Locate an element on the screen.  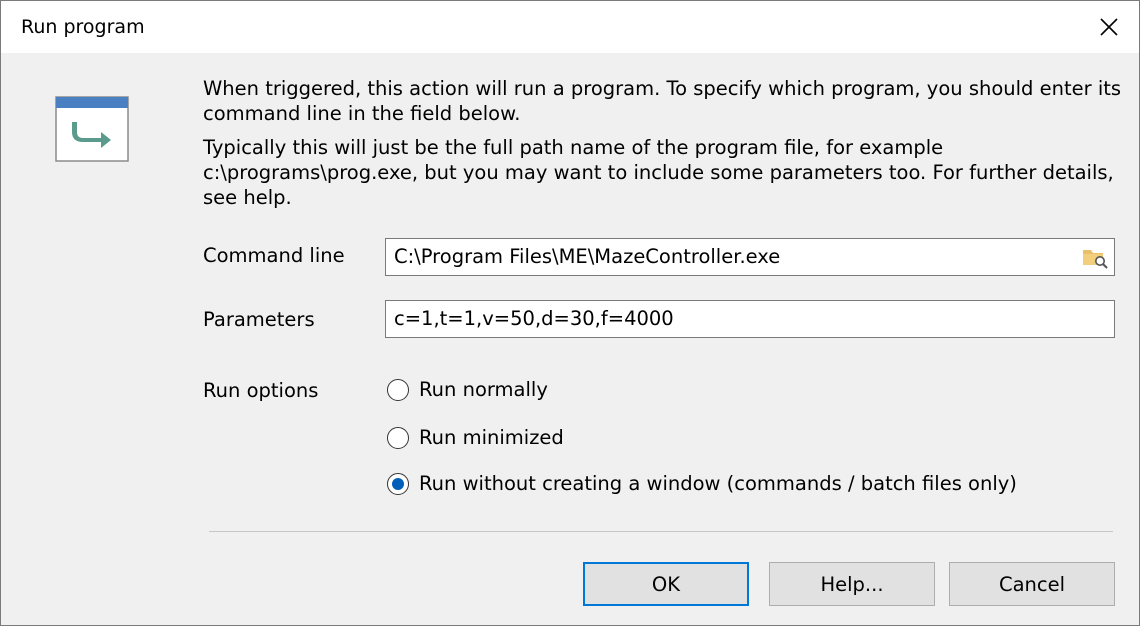
parameters-label: Parameters is located at coordinates (259, 319).